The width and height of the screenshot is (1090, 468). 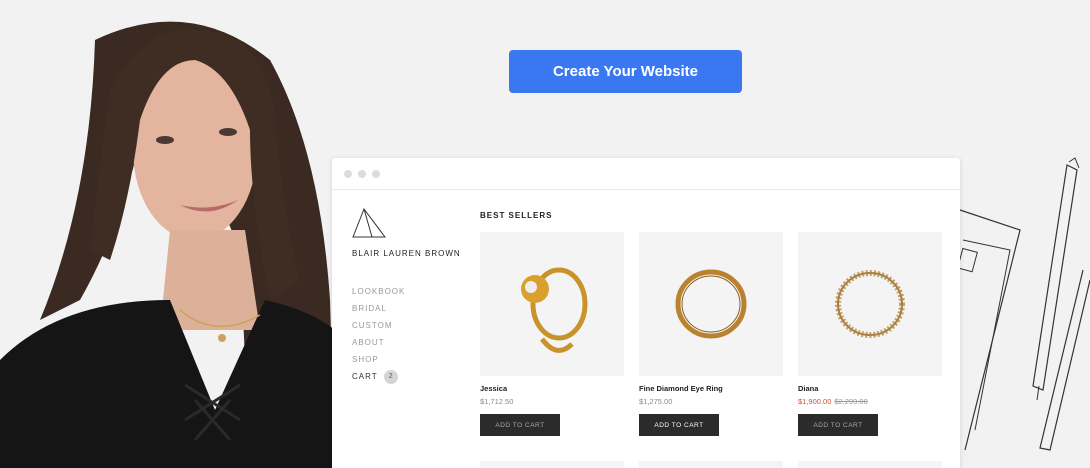 What do you see at coordinates (870, 401) in the screenshot?
I see `product-price: $1,900.00 $2,299.00` at bounding box center [870, 401].